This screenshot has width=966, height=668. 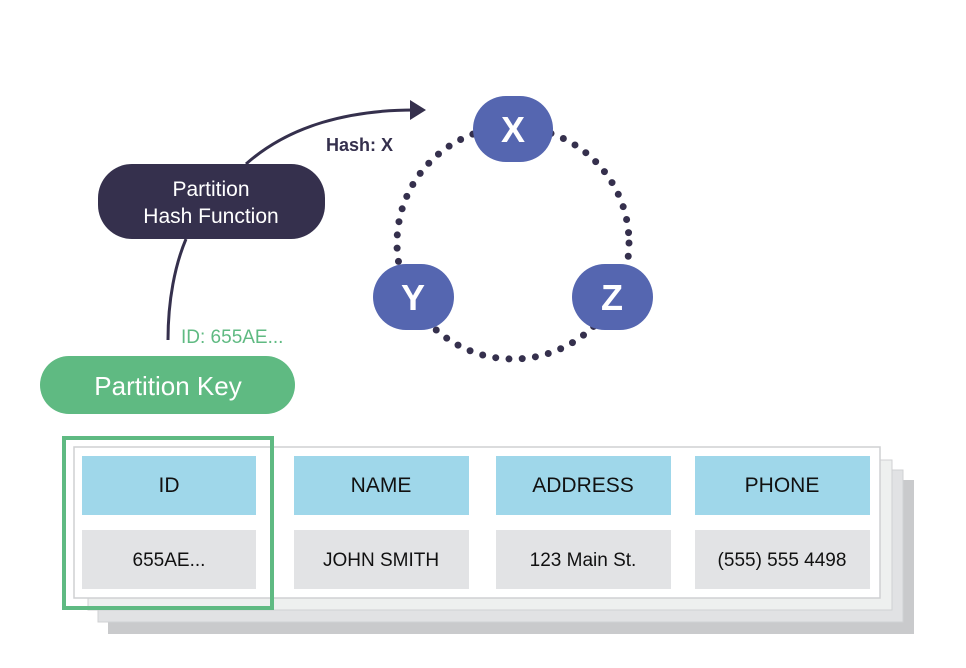 What do you see at coordinates (210, 216) in the screenshot?
I see `hash-function-line2: Hash Function` at bounding box center [210, 216].